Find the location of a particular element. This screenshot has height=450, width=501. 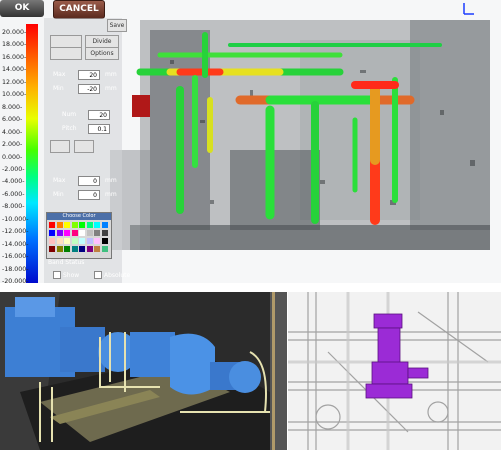

show-checkbox is located at coordinates (57, 275).